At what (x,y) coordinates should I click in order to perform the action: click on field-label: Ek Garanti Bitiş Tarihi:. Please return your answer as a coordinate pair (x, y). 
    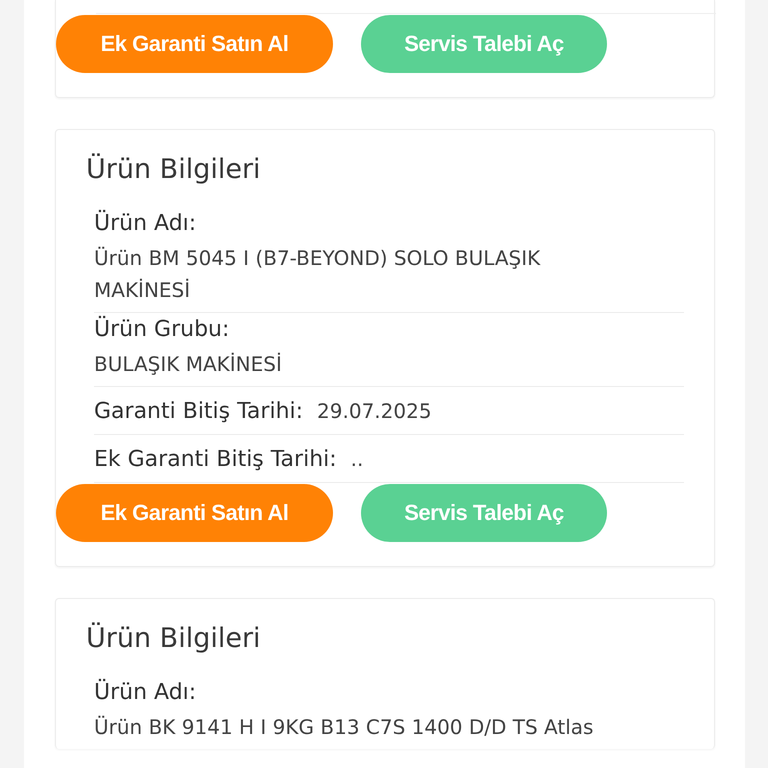
    Looking at the image, I should click on (215, 459).